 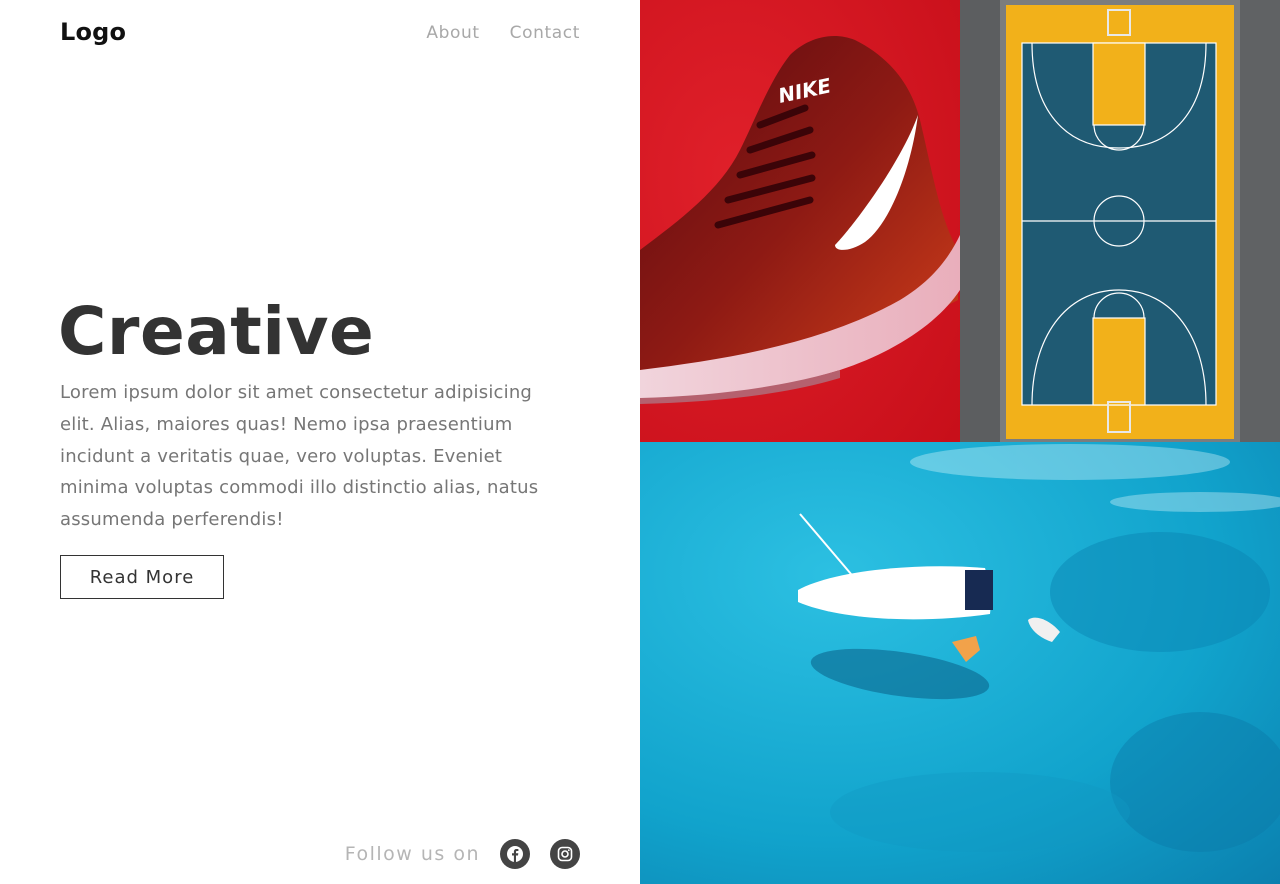 What do you see at coordinates (216, 331) in the screenshot?
I see `hero-title: Creative` at bounding box center [216, 331].